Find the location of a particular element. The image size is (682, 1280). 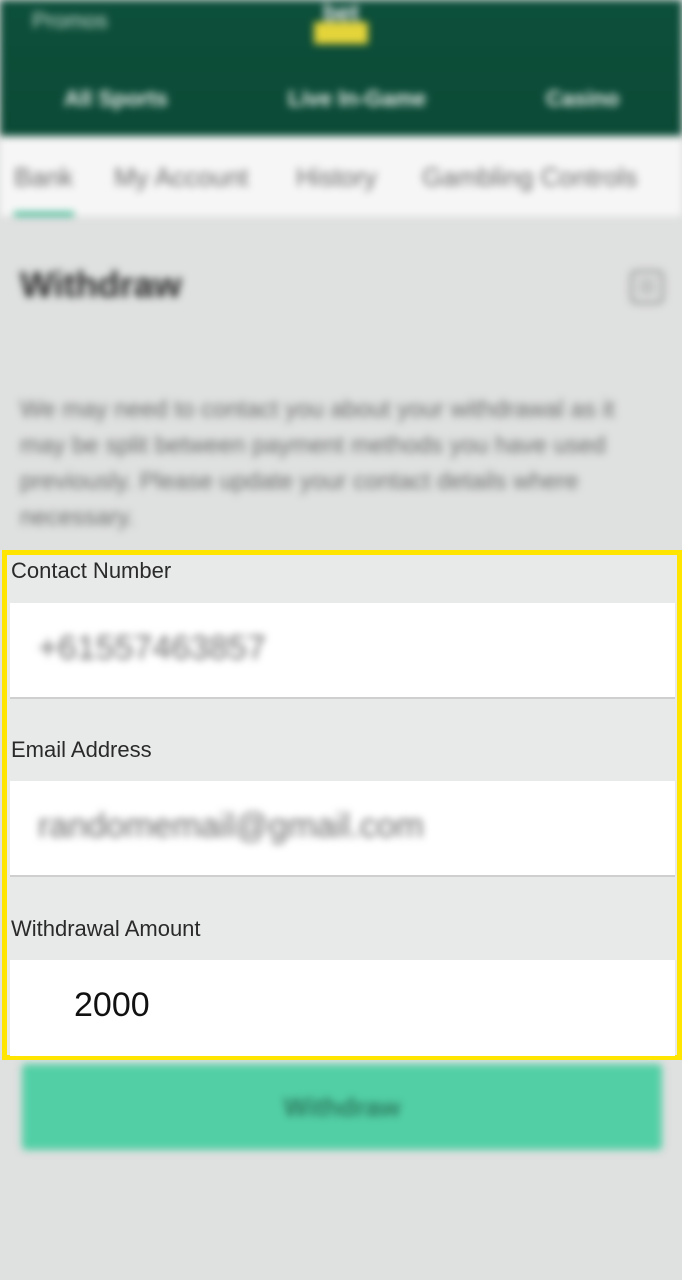

email-value: randomemail@gmail.com is located at coordinates (231, 826).